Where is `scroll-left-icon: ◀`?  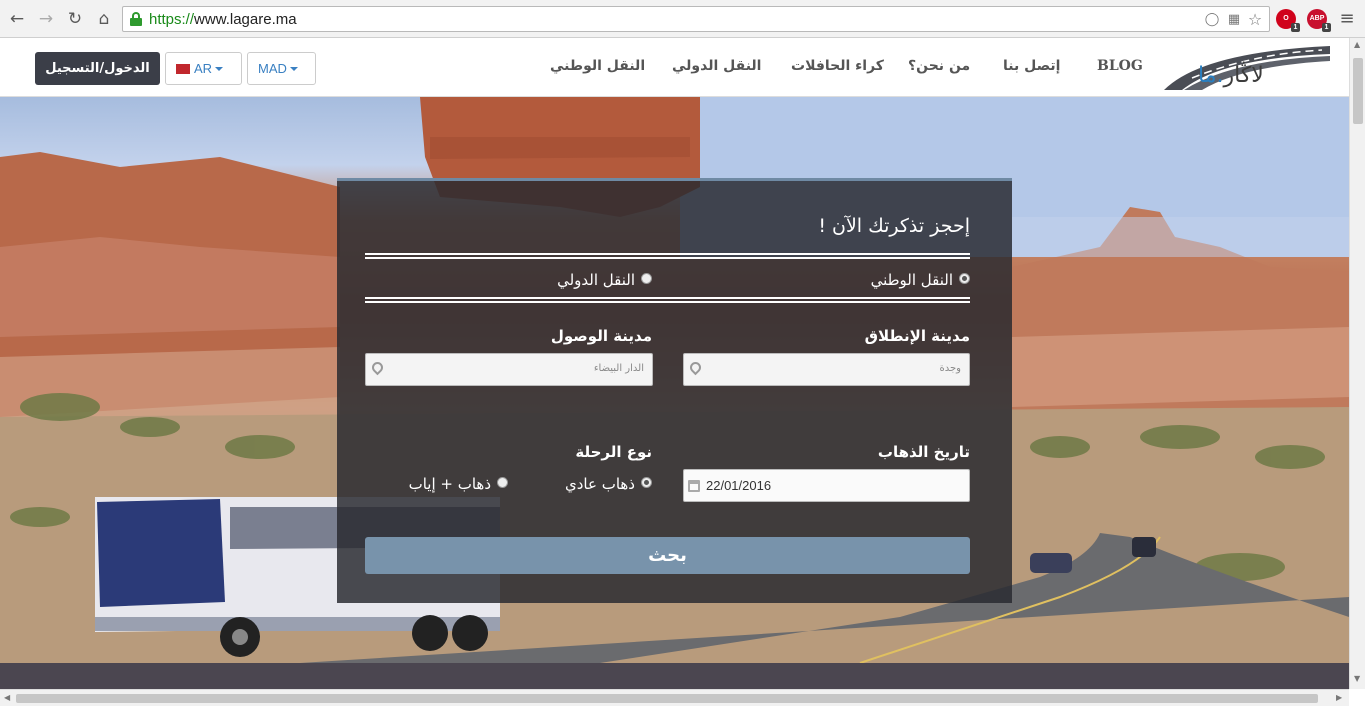 scroll-left-icon: ◀ is located at coordinates (7, 698).